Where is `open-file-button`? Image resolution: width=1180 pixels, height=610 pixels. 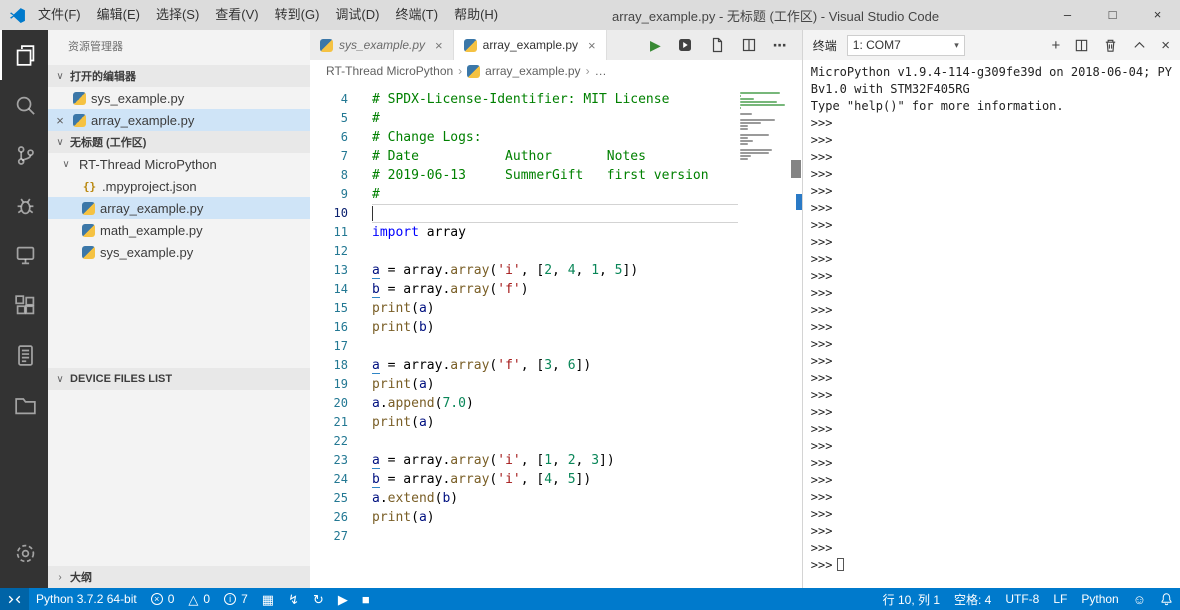
open-file-button is located at coordinates (717, 45).